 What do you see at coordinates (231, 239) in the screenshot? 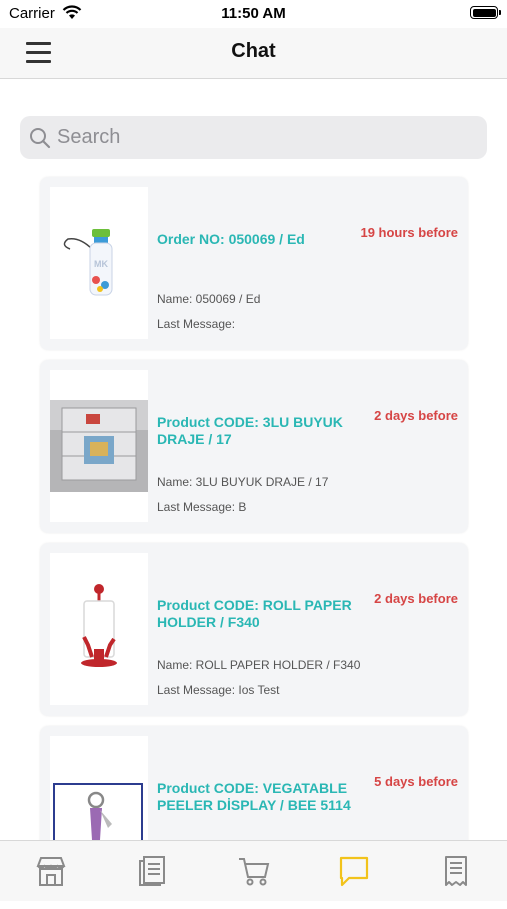
I see `chat-title: Order NO: 050069 / Ed` at bounding box center [231, 239].